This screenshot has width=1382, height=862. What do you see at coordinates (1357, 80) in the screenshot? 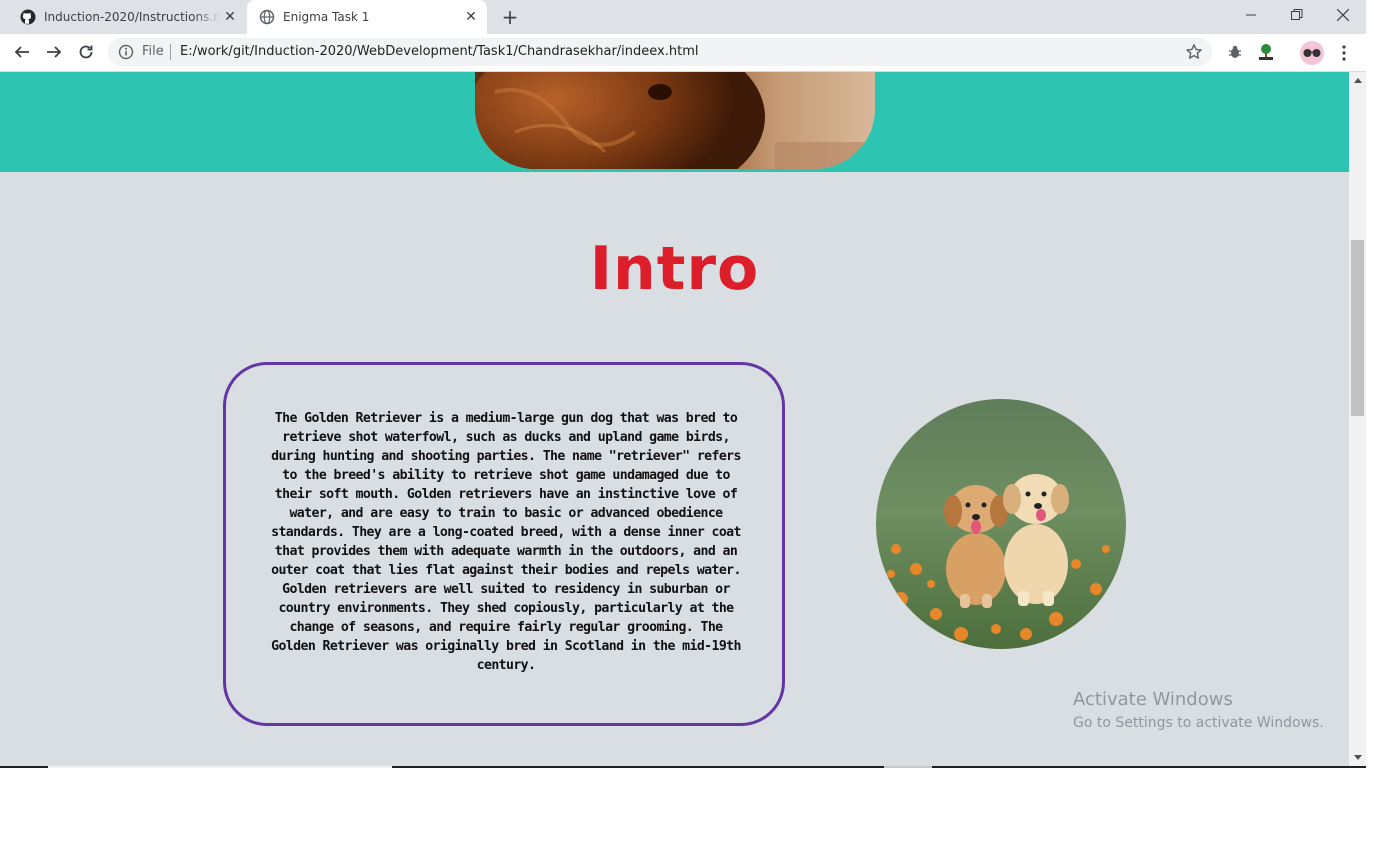
I see `scroll-up-arrow-icon` at bounding box center [1357, 80].